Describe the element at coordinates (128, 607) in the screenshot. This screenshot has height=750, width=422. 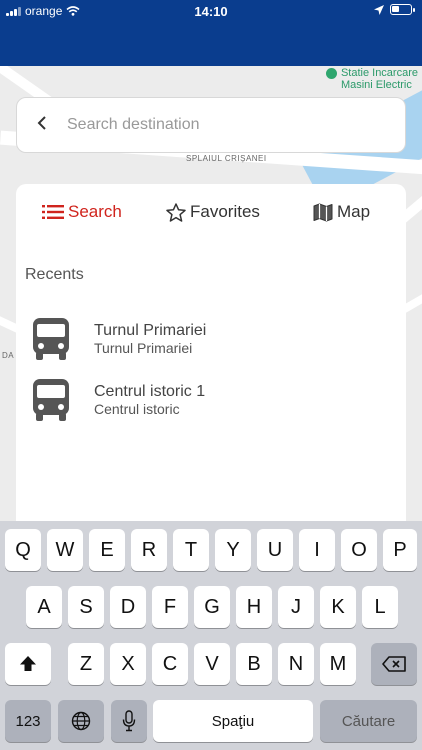
I see `key-d: D` at that location.